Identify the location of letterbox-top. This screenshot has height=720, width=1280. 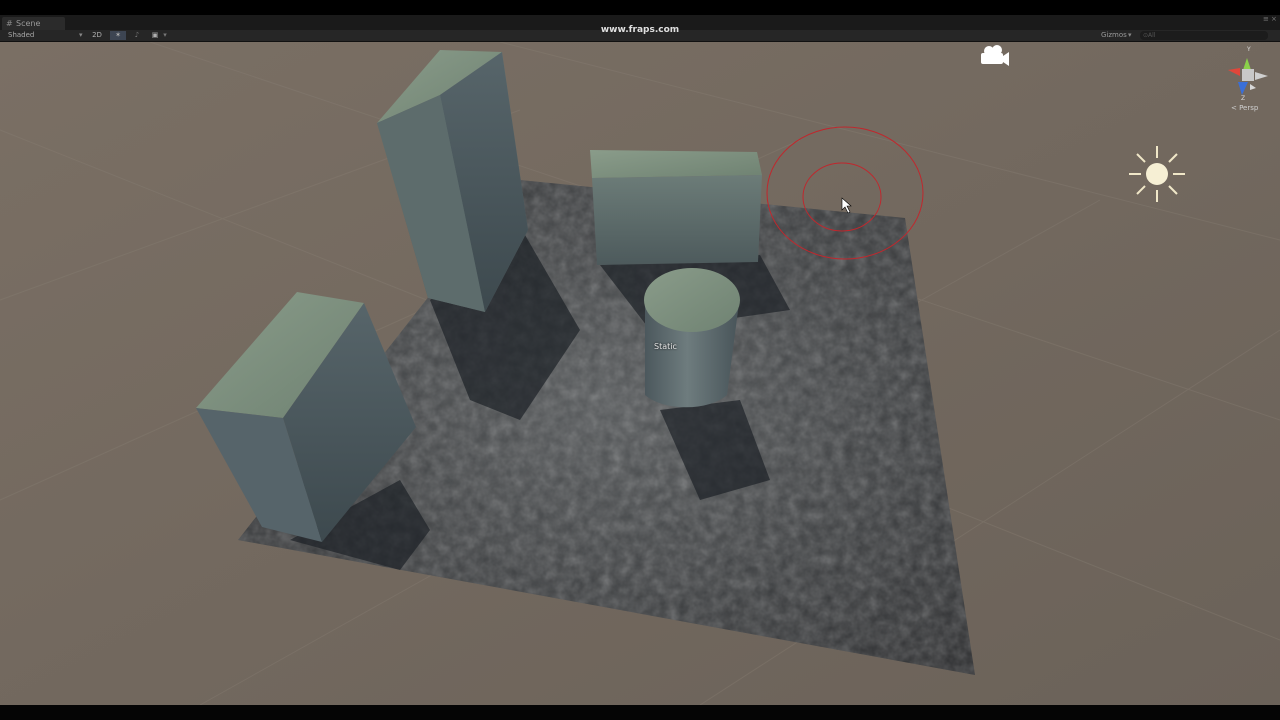
(640, 7).